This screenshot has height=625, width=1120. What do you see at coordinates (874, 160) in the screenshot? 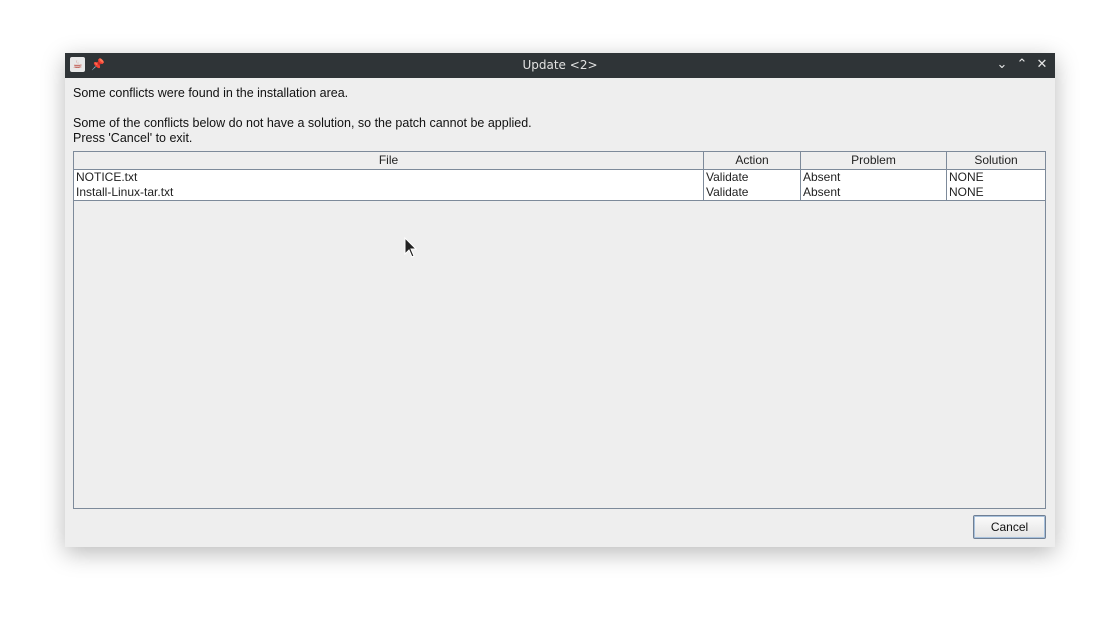
I see `column-header-problem: Problem` at bounding box center [874, 160].